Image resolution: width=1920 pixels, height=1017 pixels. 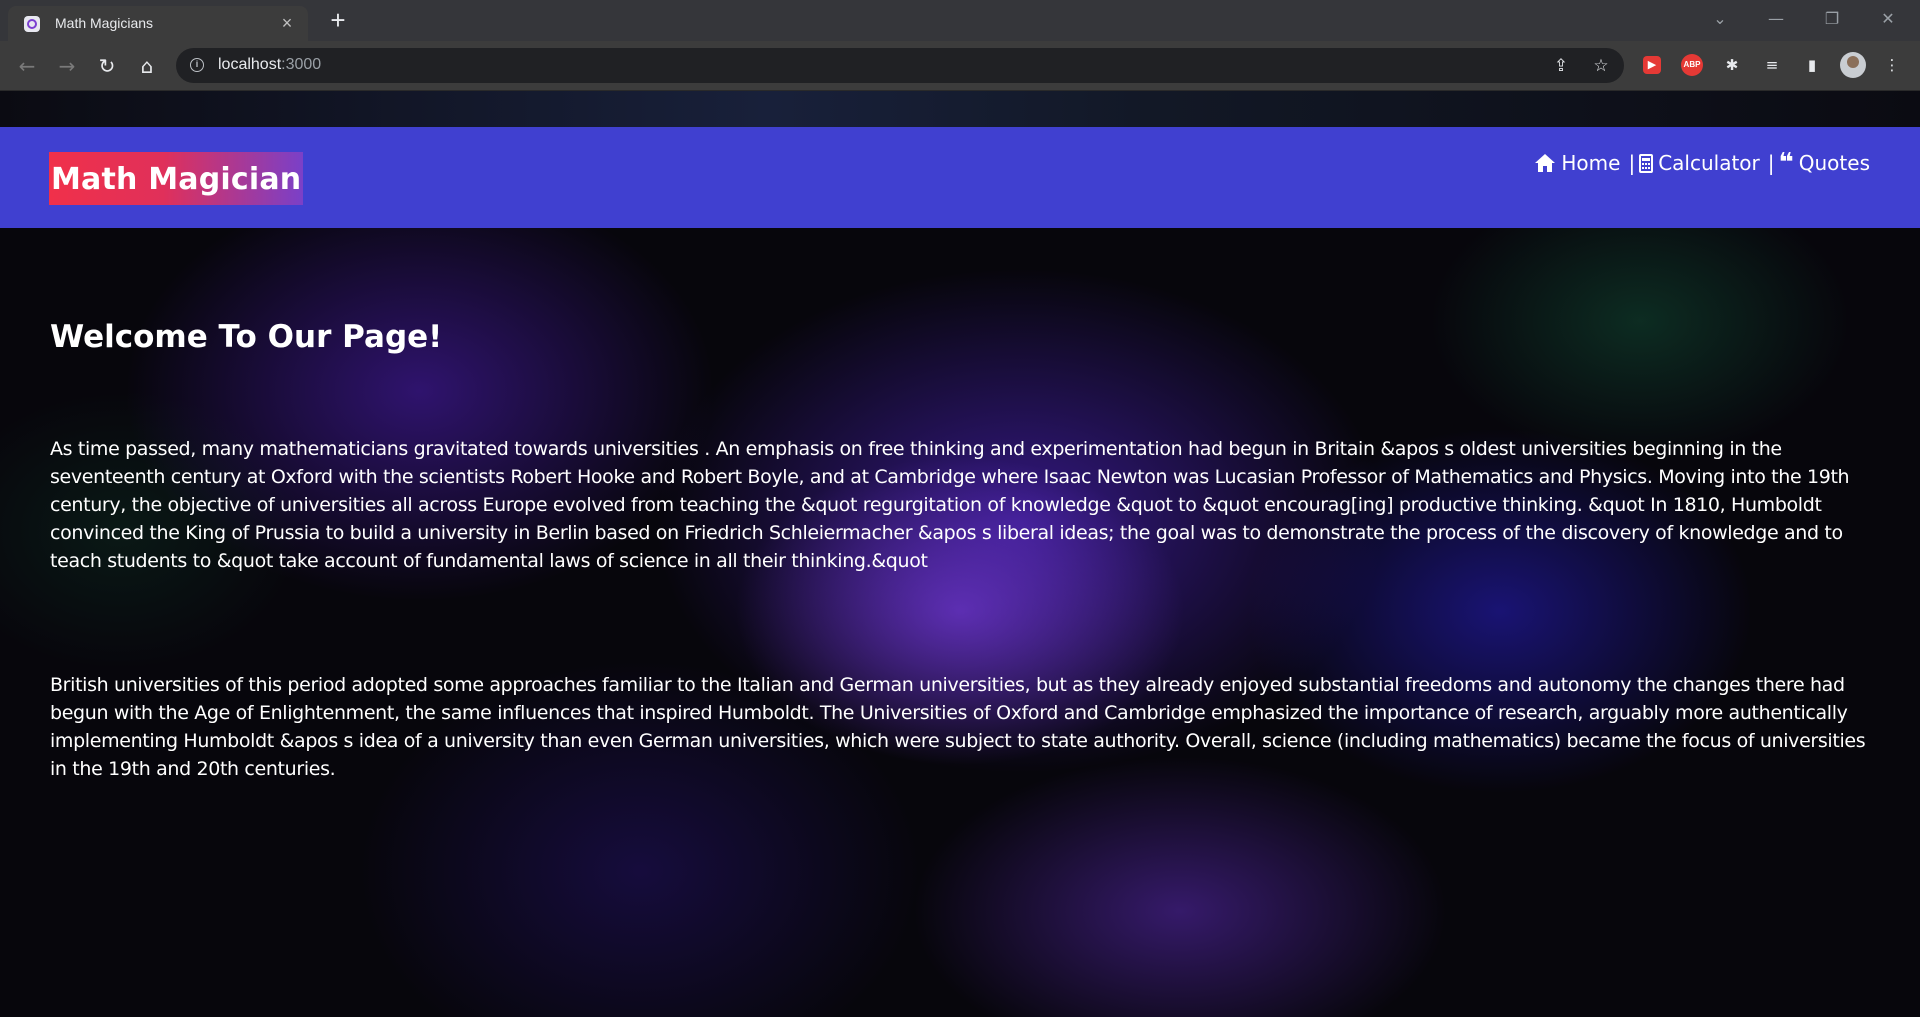 I want to click on url-host: localhost, so click(x=250, y=64).